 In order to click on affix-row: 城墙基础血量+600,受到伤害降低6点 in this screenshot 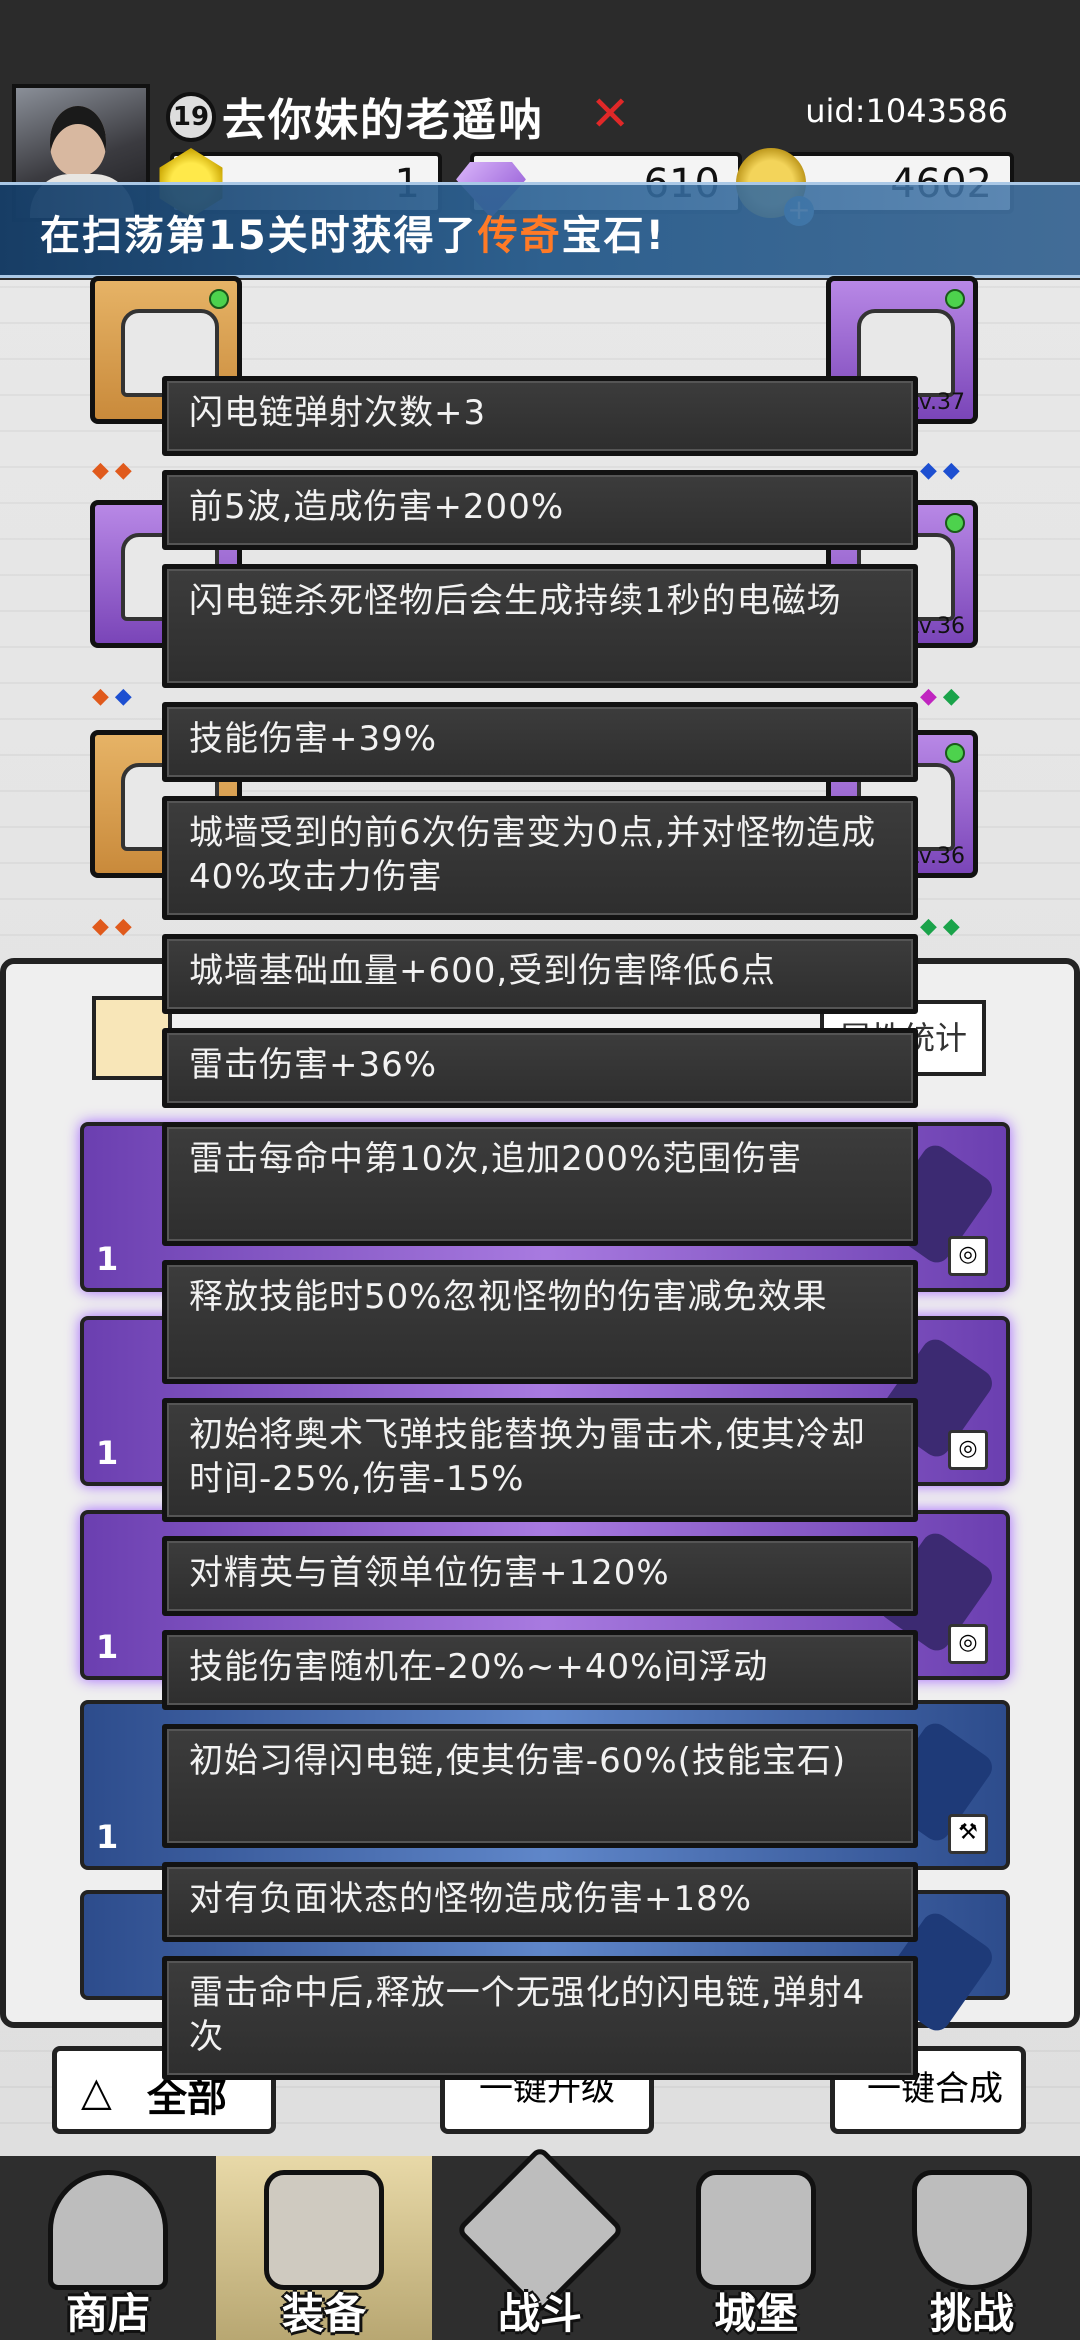, I will do `click(540, 974)`.